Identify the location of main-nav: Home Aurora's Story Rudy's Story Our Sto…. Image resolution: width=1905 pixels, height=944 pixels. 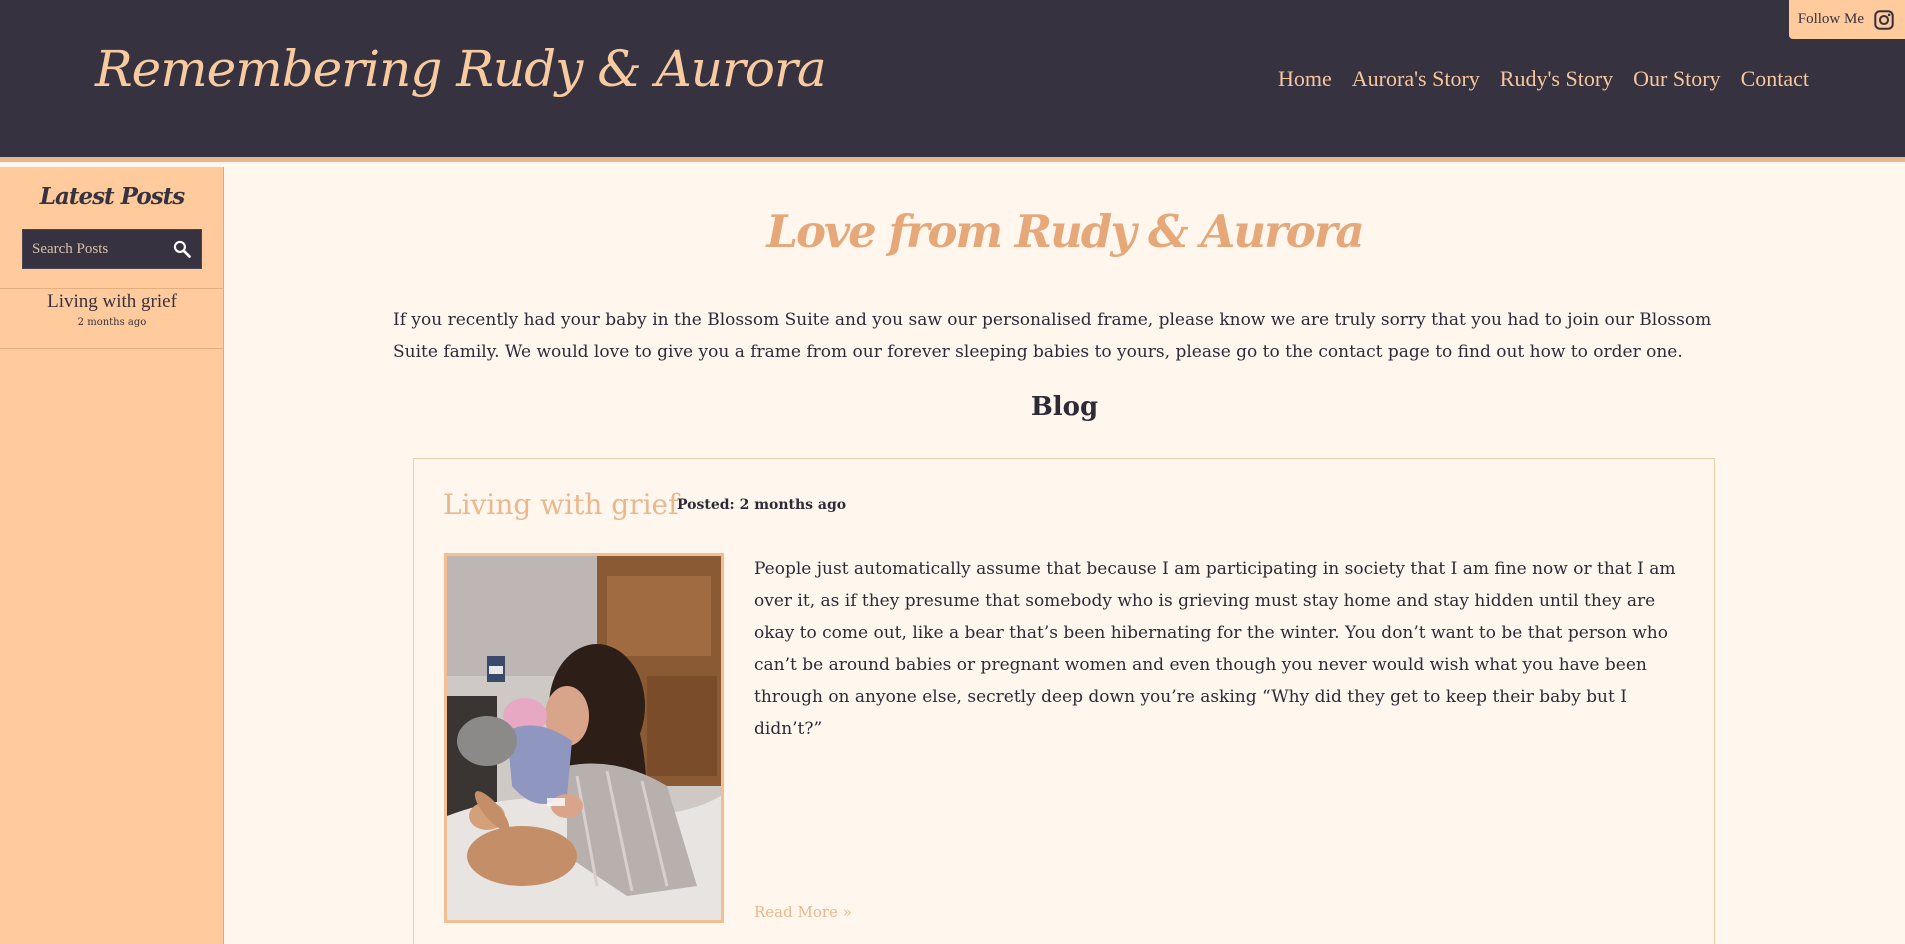
(1543, 79).